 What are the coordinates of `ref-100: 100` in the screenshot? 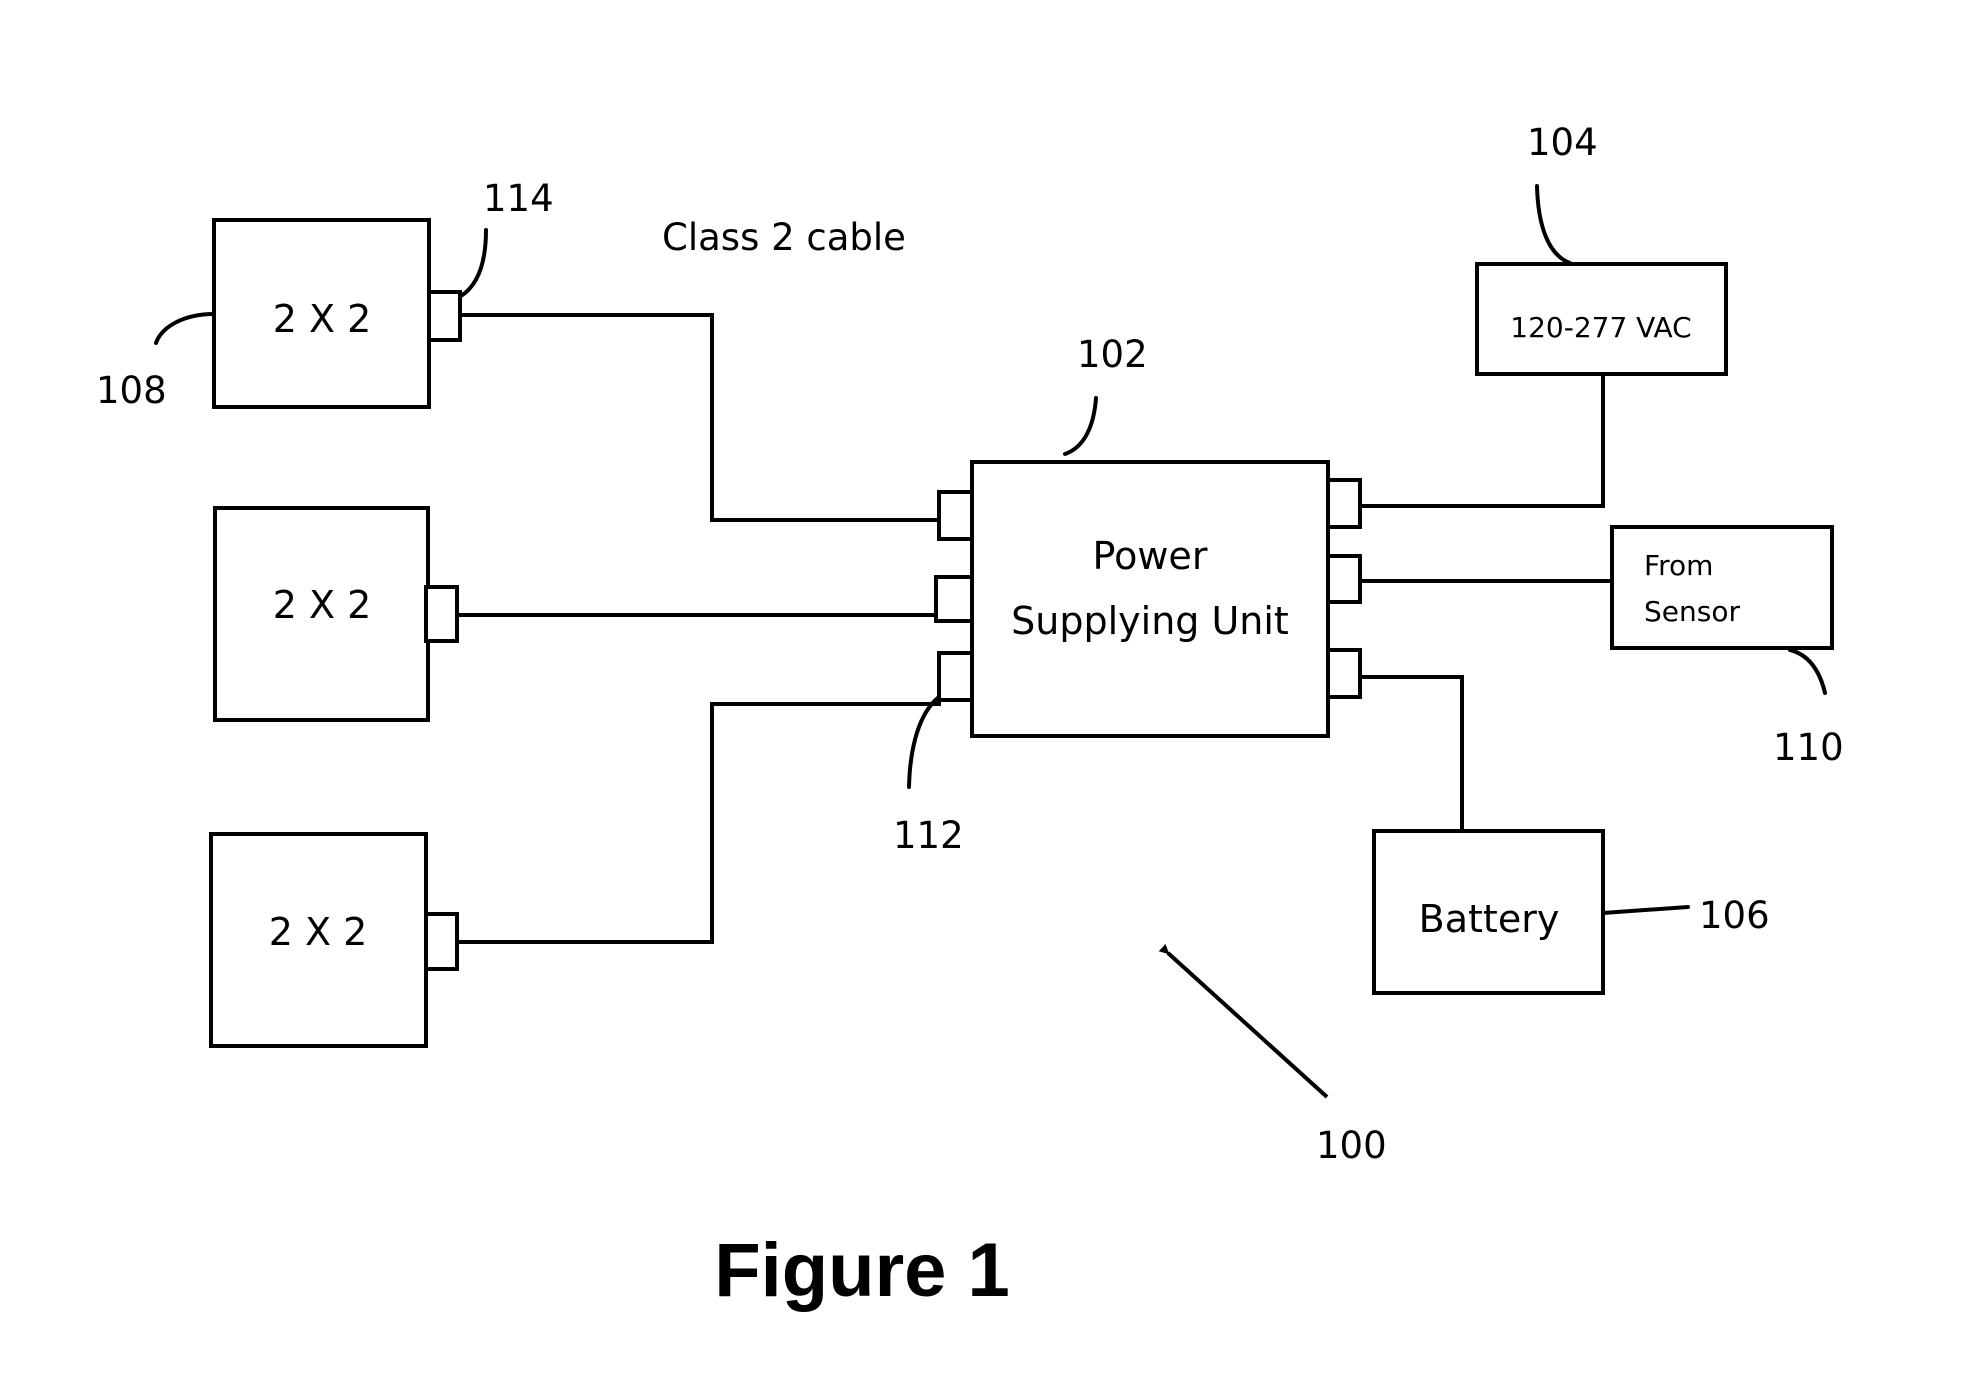 It's located at (1351, 1145).